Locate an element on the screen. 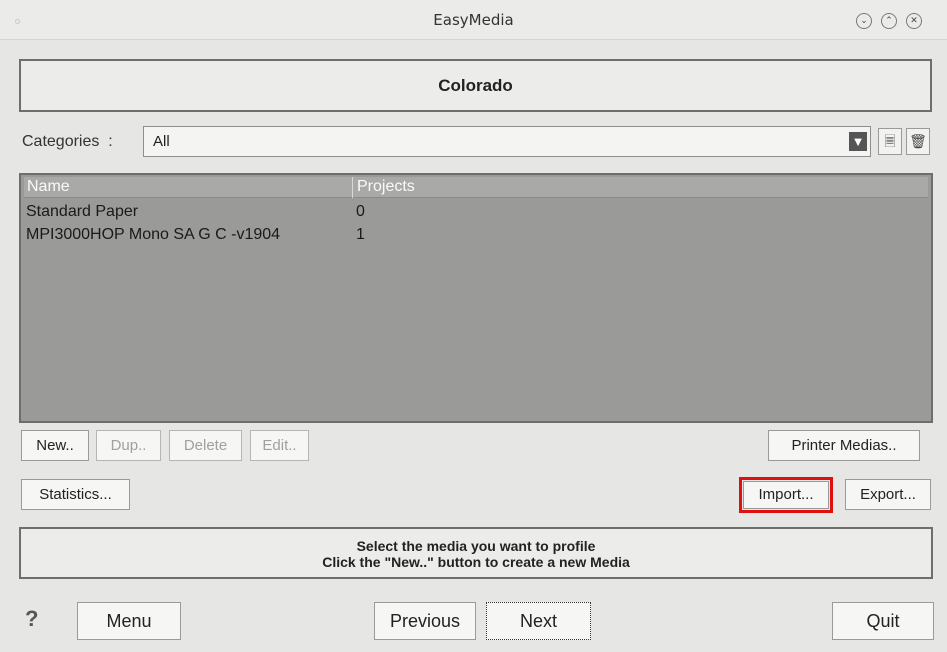 The height and width of the screenshot is (652, 947). next-button: Next is located at coordinates (538, 621).